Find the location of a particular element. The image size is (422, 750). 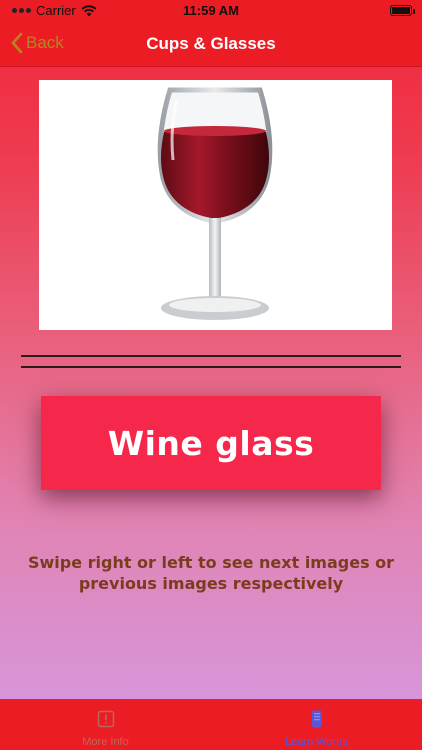

navigation-bar: Back Cups & Glasses is located at coordinates (211, 44).